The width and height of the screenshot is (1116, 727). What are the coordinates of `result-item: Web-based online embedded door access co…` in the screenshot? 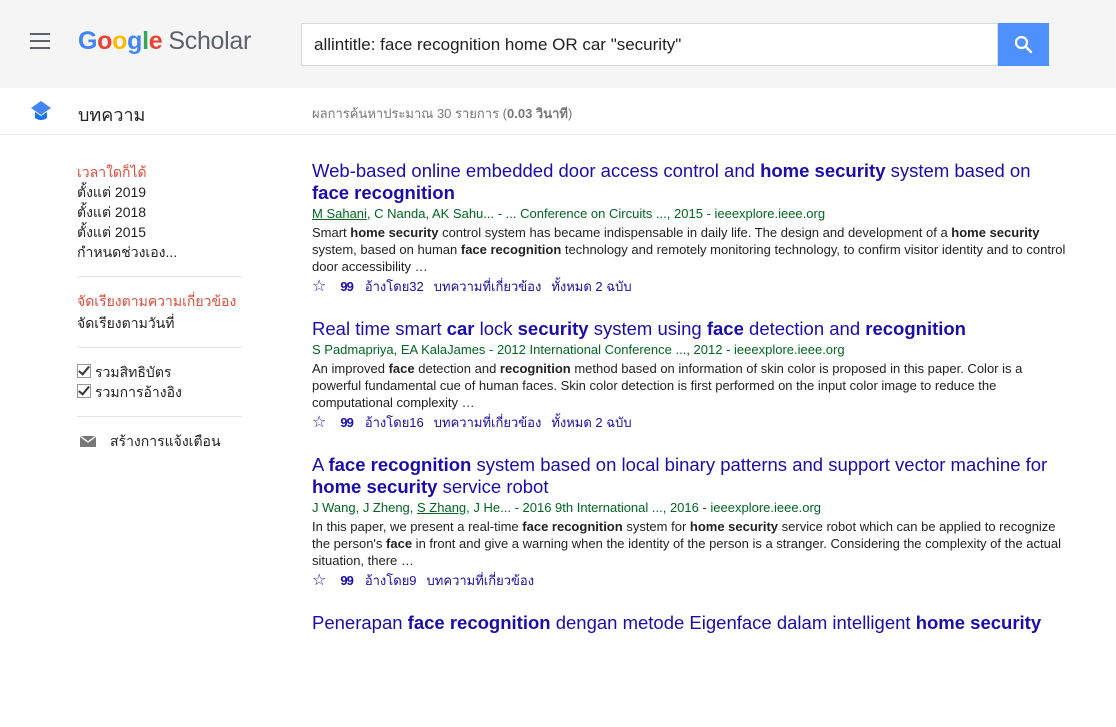 It's located at (692, 228).